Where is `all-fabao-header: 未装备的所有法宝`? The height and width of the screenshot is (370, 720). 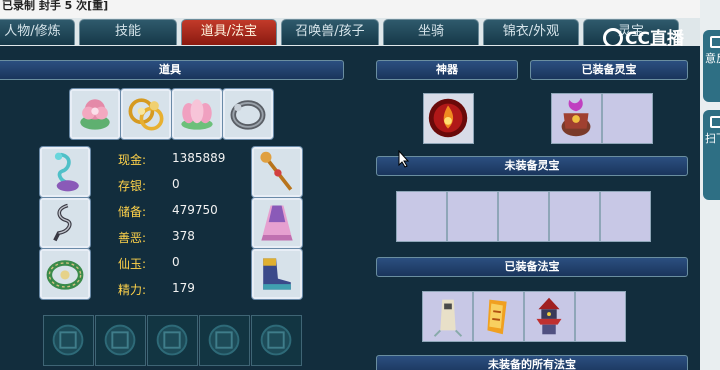
all-fabao-header: 未装备的所有法宝 is located at coordinates (532, 362).